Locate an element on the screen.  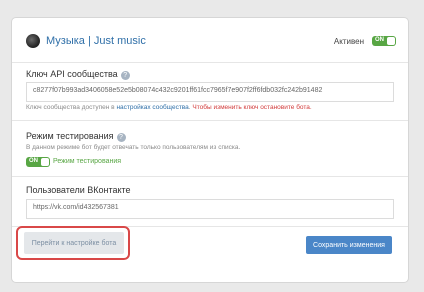
api-key-title-row: Ключ API сообщества? is located at coordinates (78, 74).